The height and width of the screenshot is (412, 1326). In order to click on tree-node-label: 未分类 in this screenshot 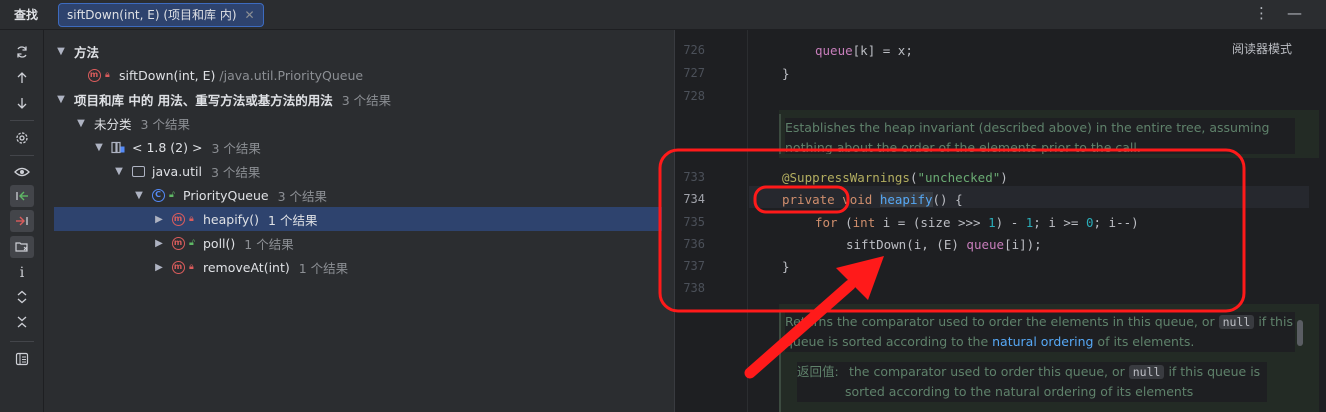, I will do `click(113, 124)`.